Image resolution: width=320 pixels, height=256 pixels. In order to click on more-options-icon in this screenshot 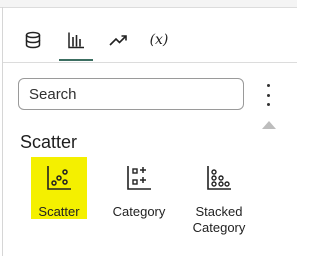, I will do `click(268, 95)`.